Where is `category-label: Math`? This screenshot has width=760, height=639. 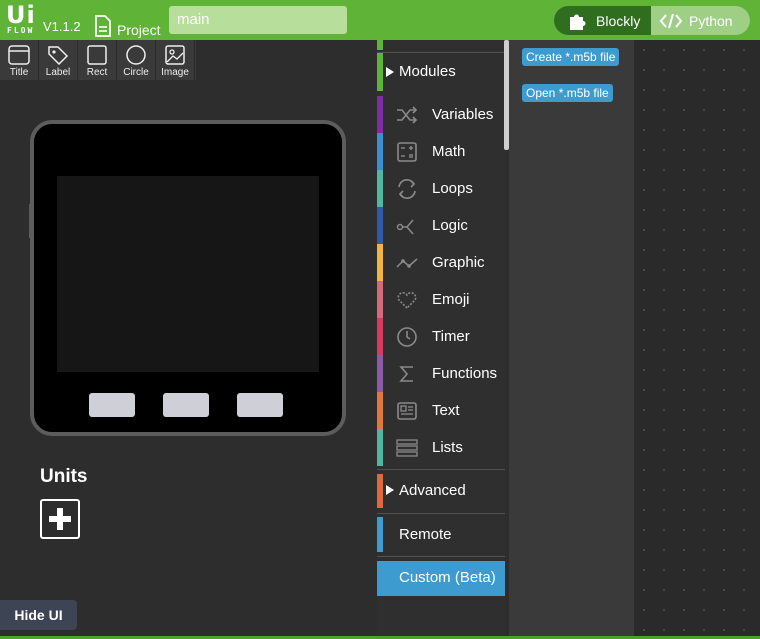
category-label: Math is located at coordinates (449, 151).